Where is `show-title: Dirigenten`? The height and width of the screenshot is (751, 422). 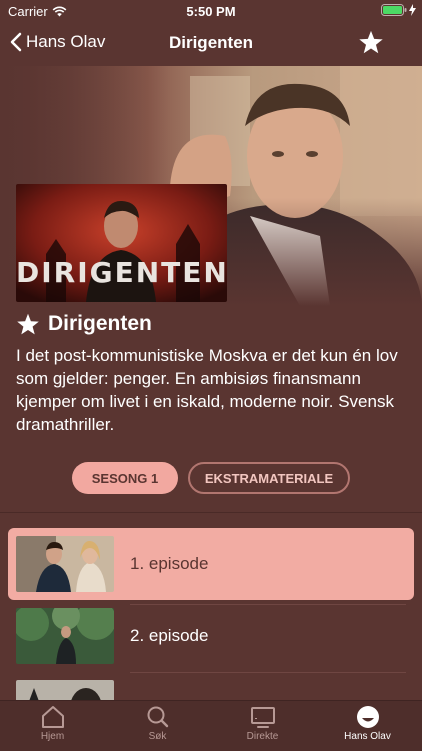 show-title: Dirigenten is located at coordinates (100, 323).